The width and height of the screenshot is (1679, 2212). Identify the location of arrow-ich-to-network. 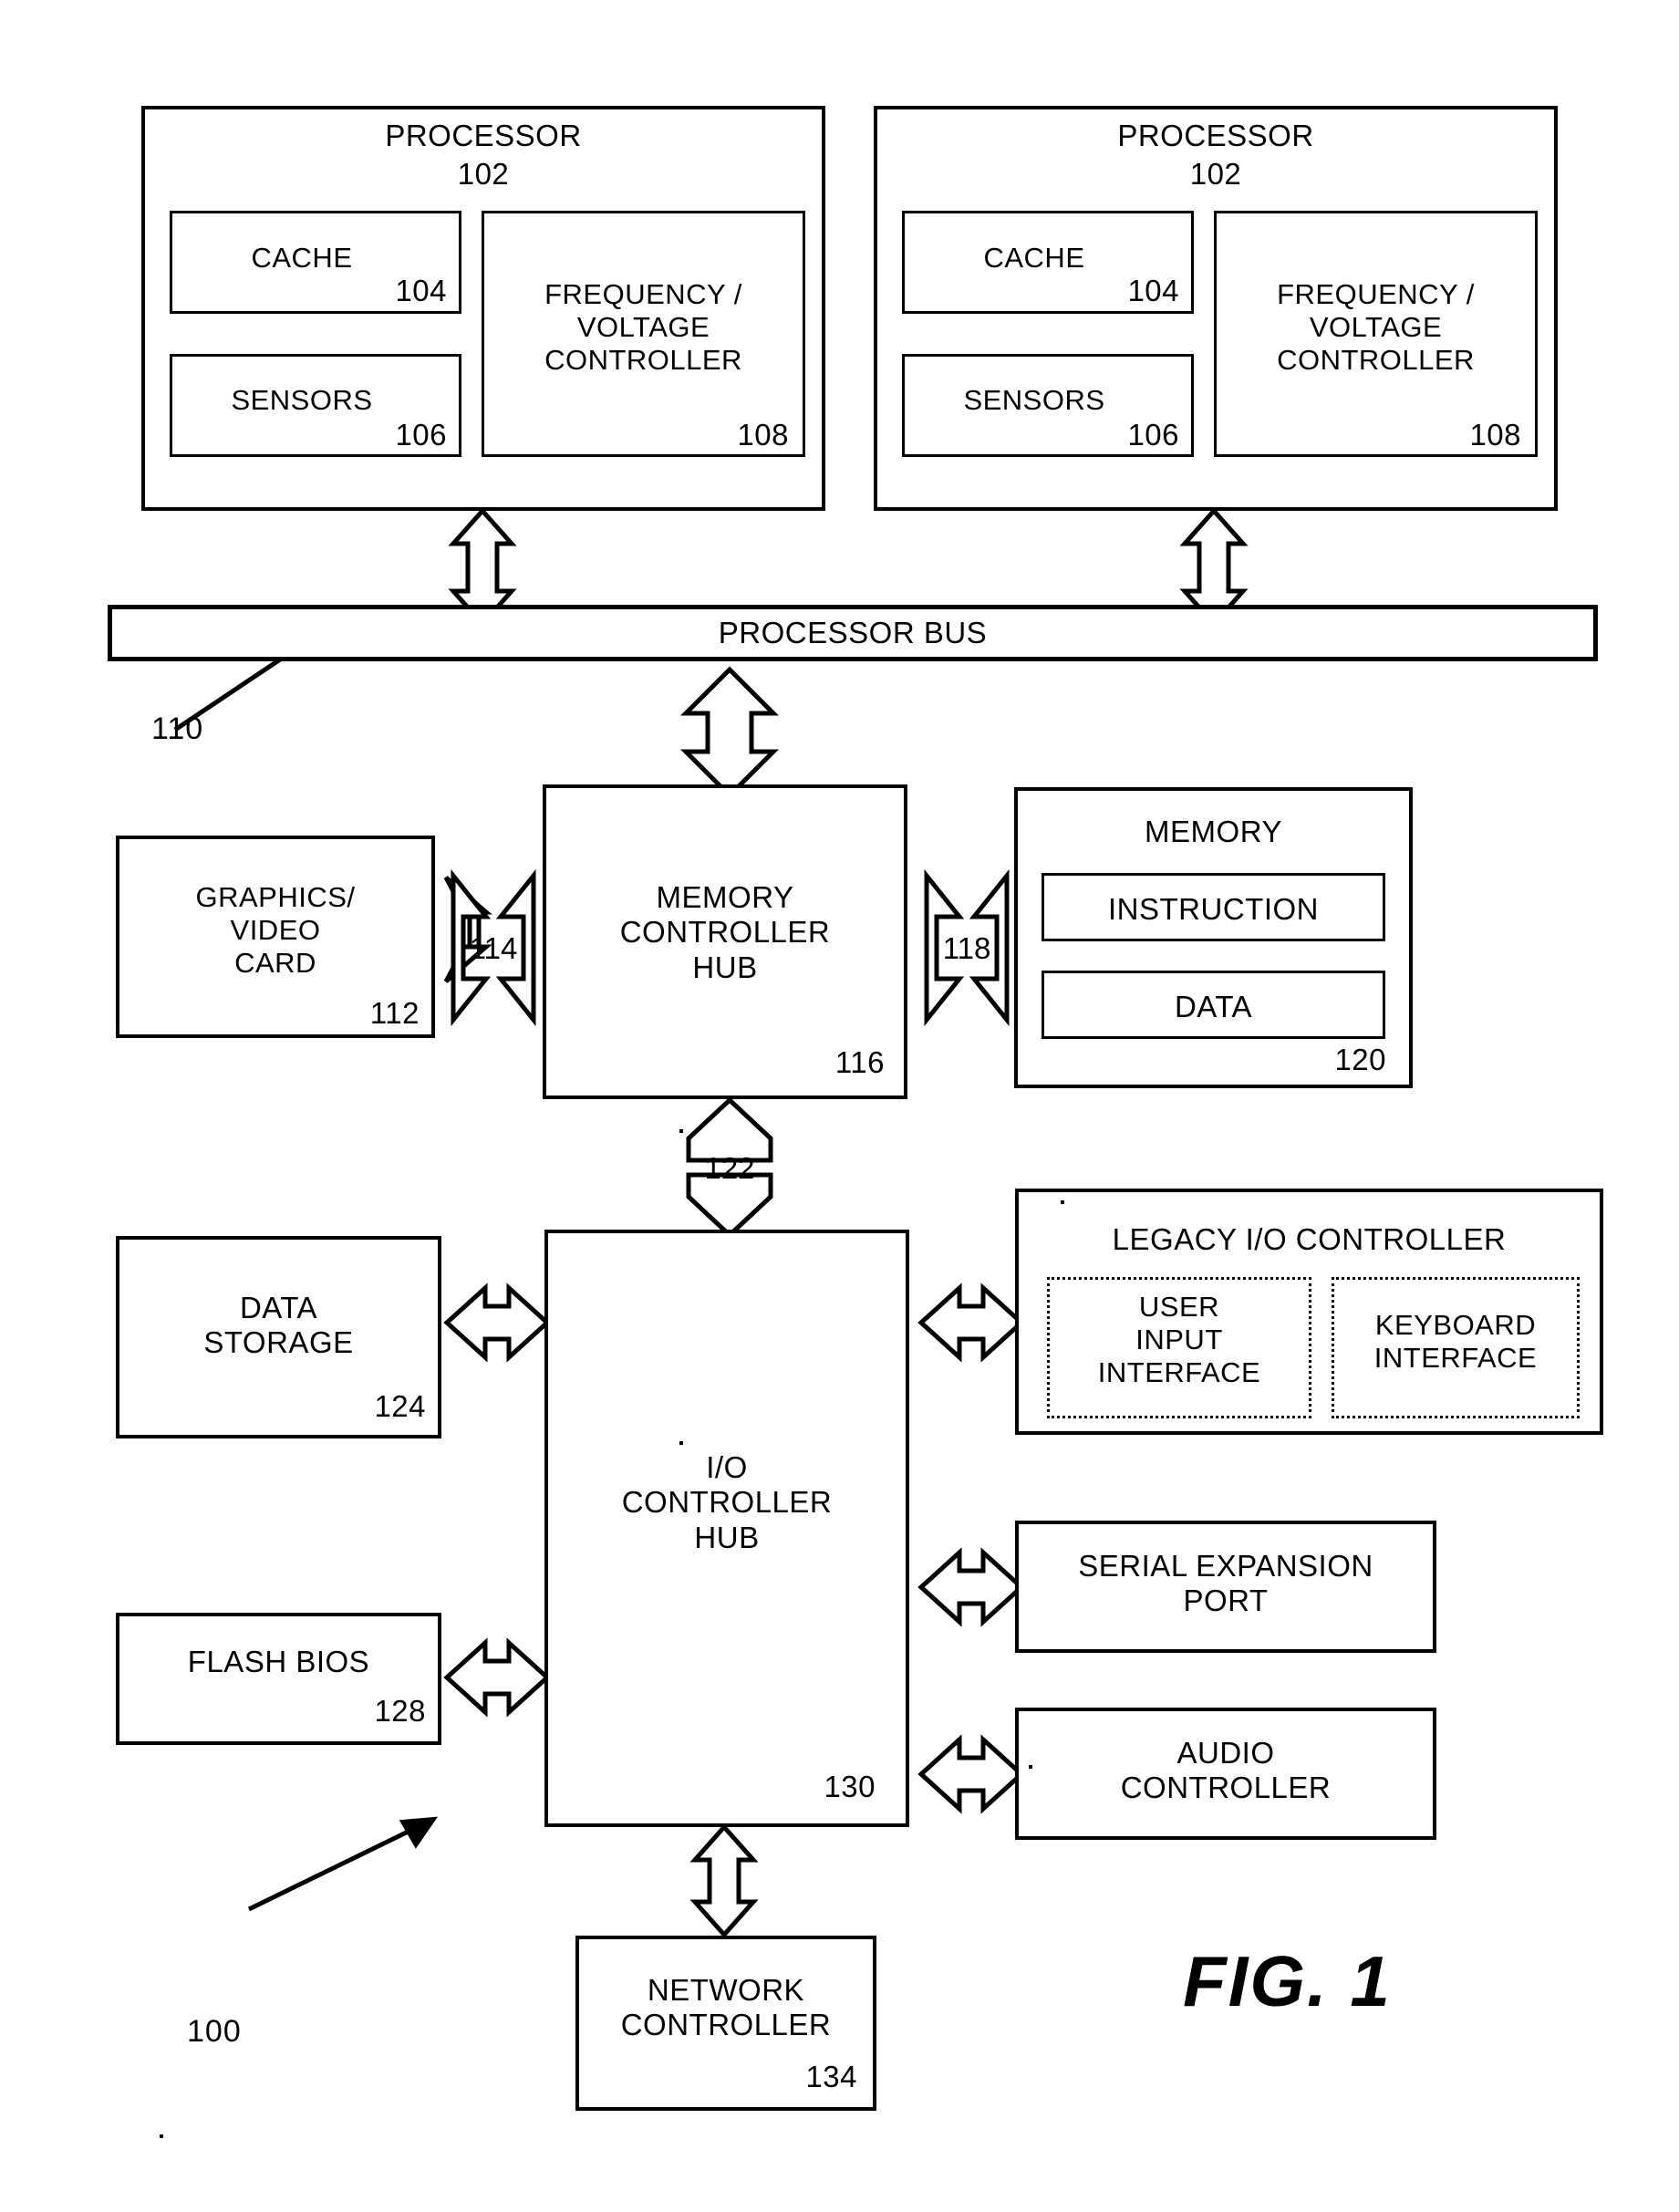
(724, 1881).